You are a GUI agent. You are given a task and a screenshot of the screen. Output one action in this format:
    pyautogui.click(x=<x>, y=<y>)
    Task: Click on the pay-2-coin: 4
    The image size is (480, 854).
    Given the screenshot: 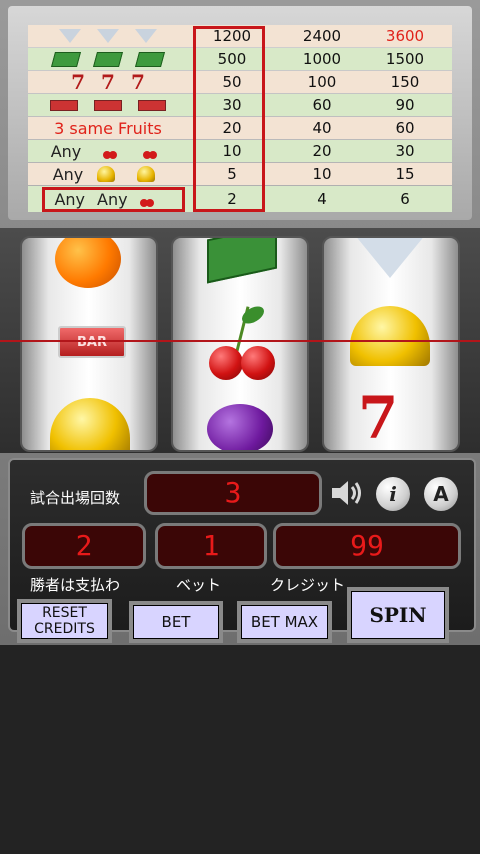 What is the action you would take?
    pyautogui.click(x=322, y=199)
    